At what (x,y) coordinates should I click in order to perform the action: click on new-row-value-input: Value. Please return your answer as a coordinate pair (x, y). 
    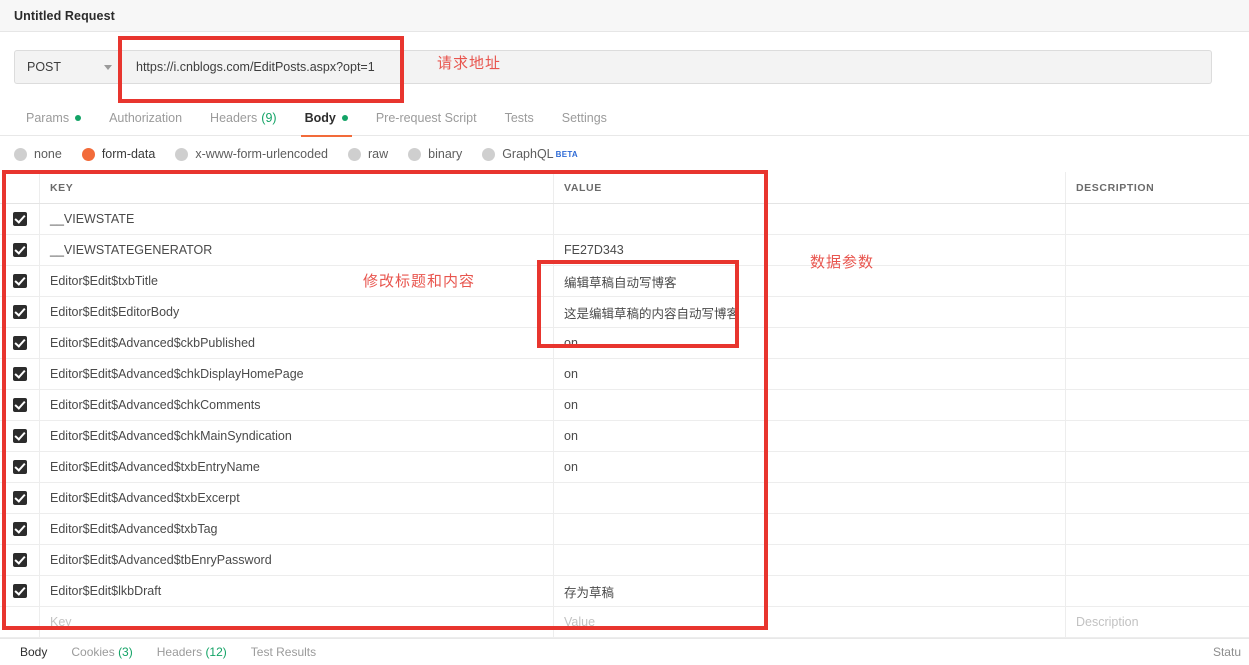
    Looking at the image, I should click on (810, 622).